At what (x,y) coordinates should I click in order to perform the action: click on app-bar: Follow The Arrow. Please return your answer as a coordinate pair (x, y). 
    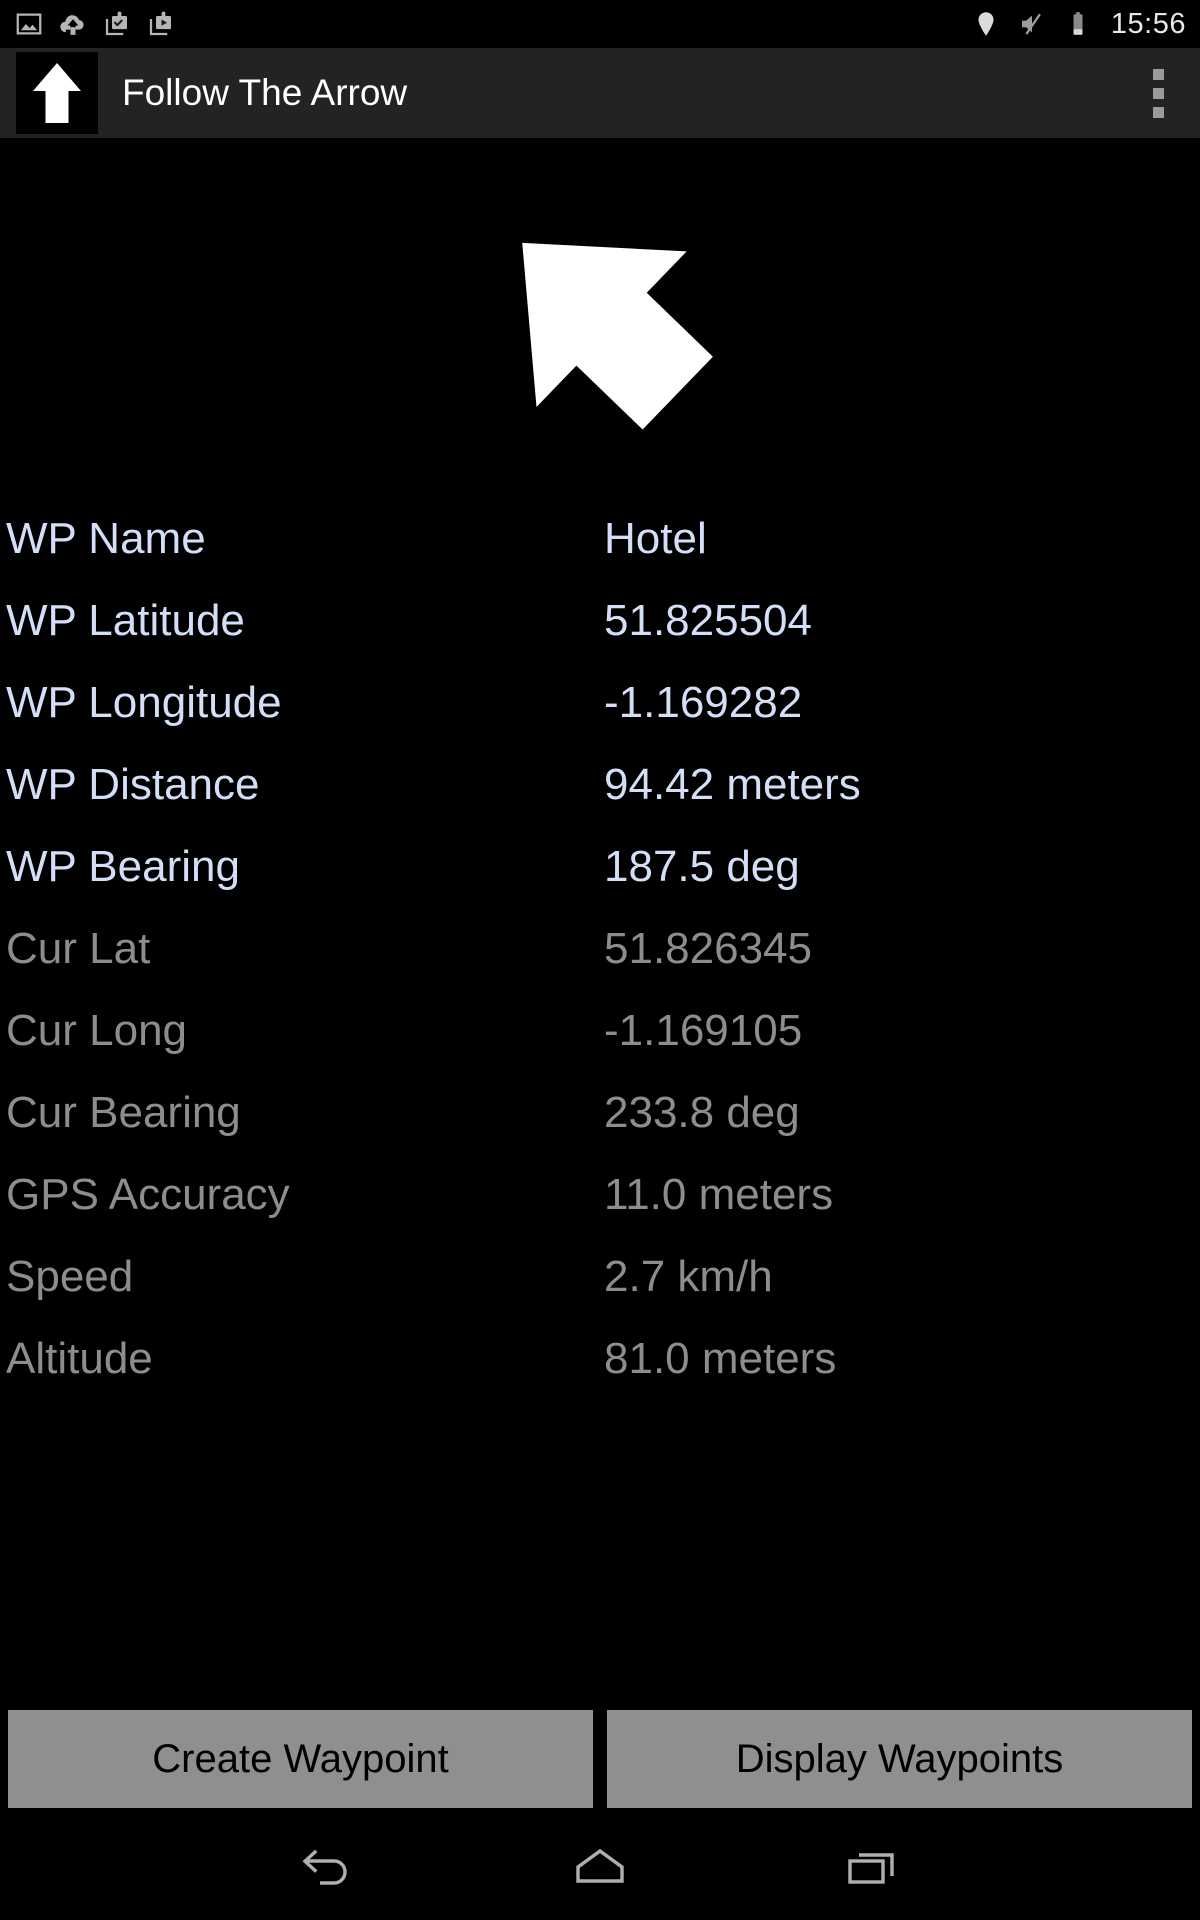
    Looking at the image, I should click on (600, 93).